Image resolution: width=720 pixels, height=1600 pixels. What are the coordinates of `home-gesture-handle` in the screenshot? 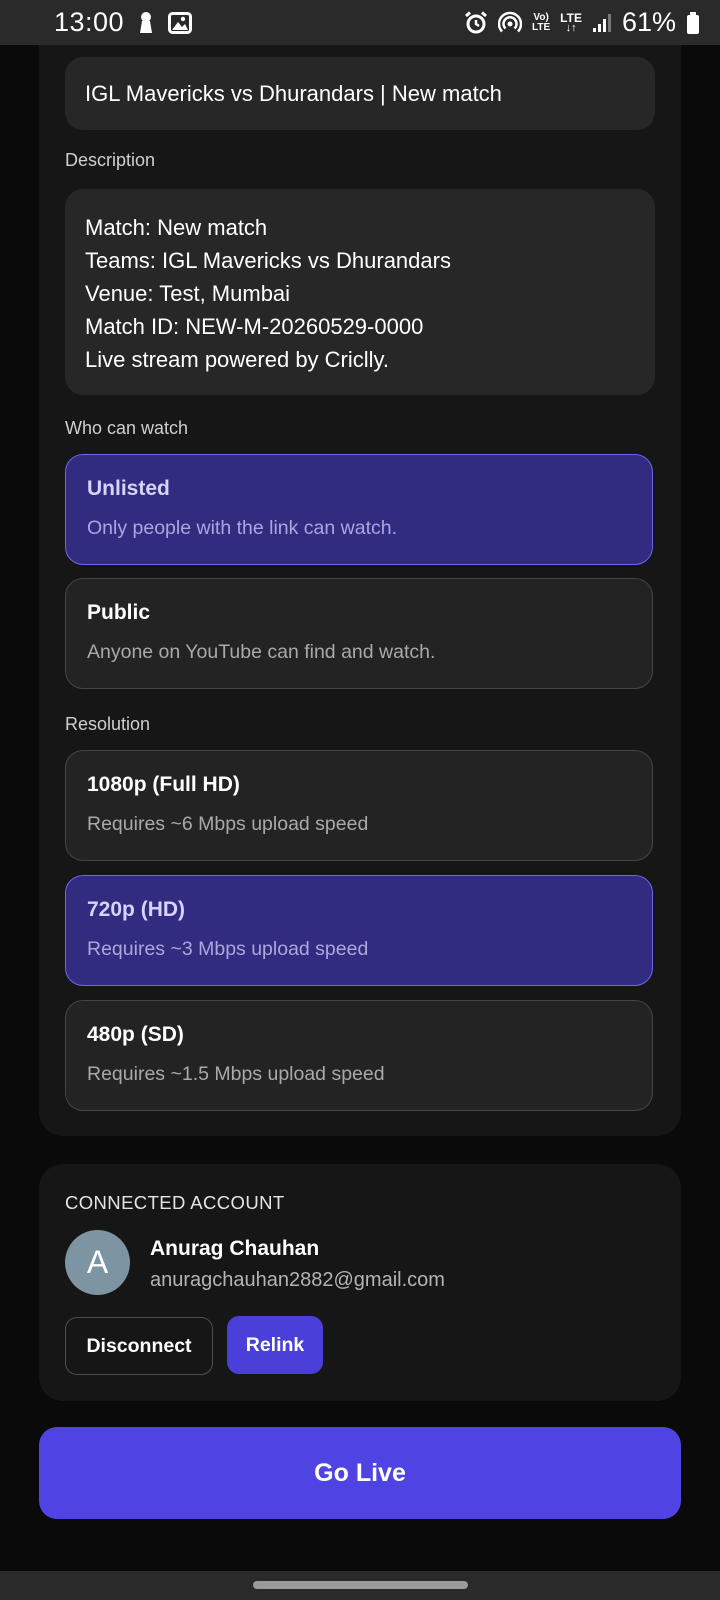 It's located at (360, 1585).